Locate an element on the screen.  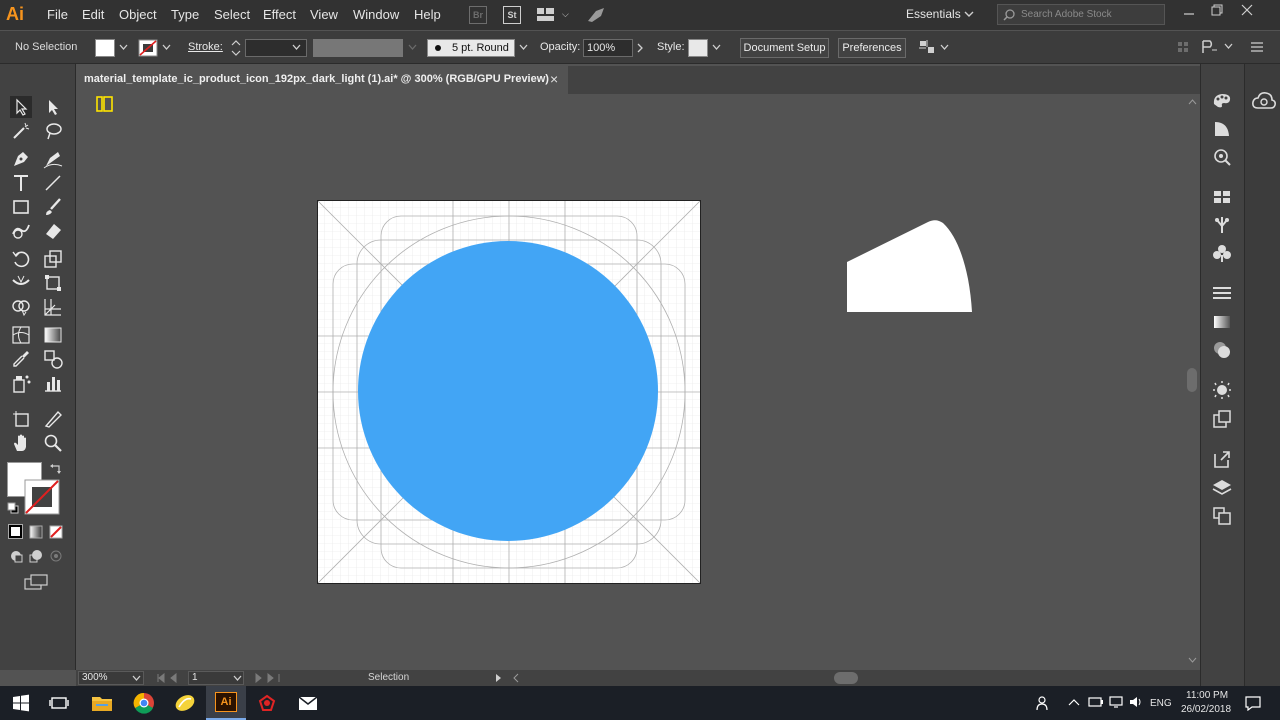
artboards-panel-icon is located at coordinates (1222, 516).